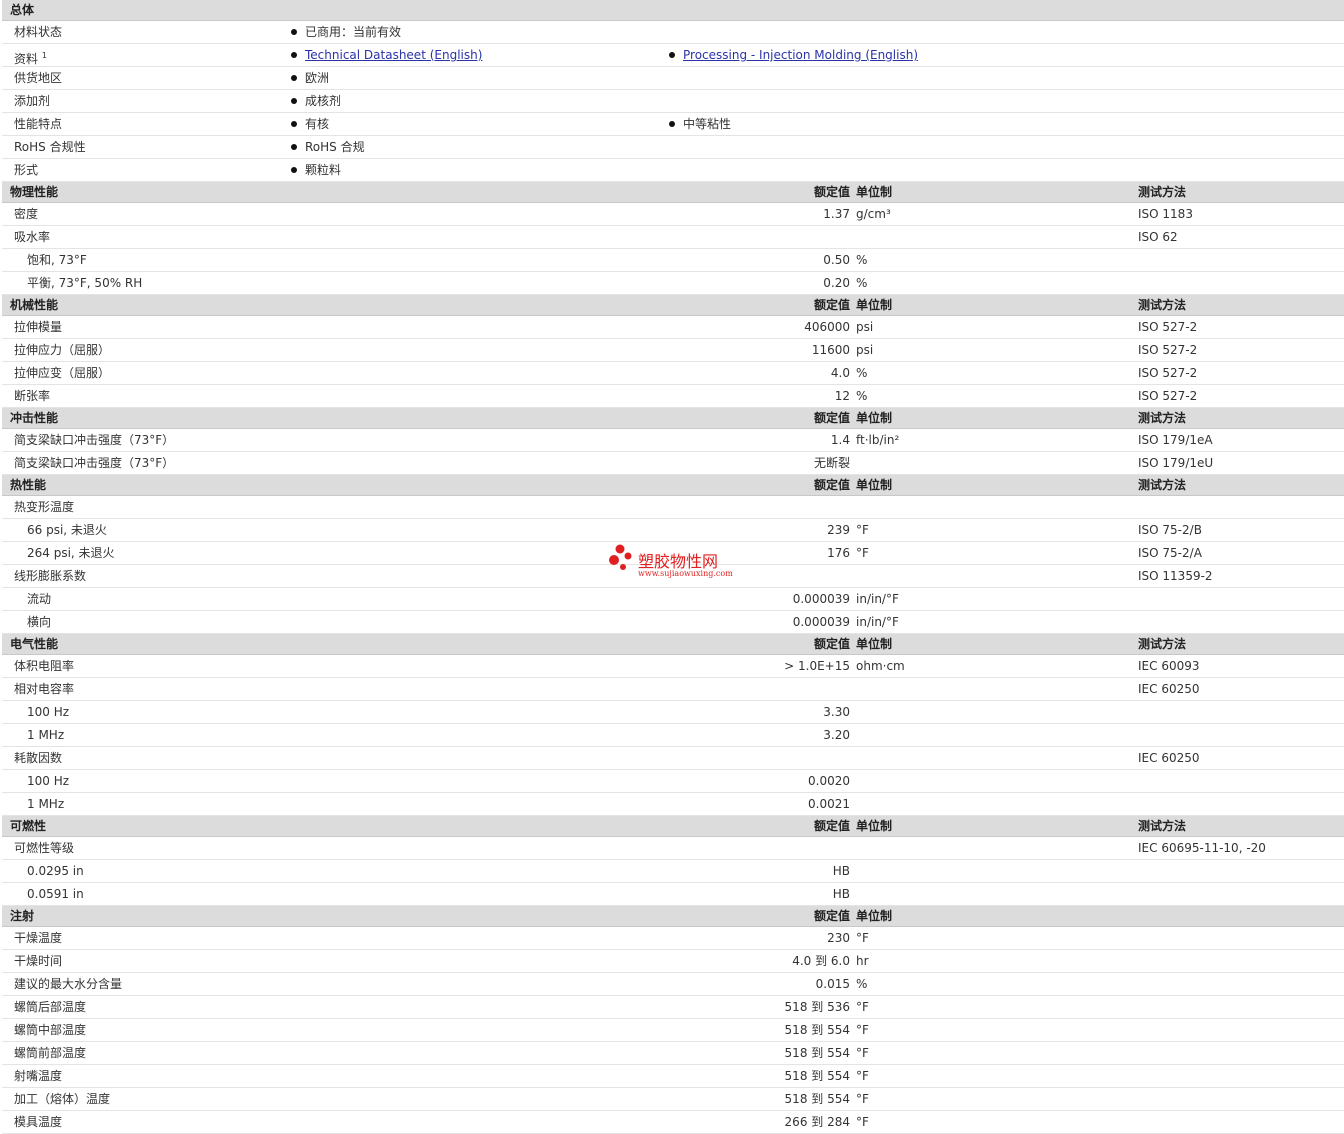 The height and width of the screenshot is (1134, 1344). Describe the element at coordinates (85, 283) in the screenshot. I see `property-name: 平衡, 73°F, 50% RH` at that location.